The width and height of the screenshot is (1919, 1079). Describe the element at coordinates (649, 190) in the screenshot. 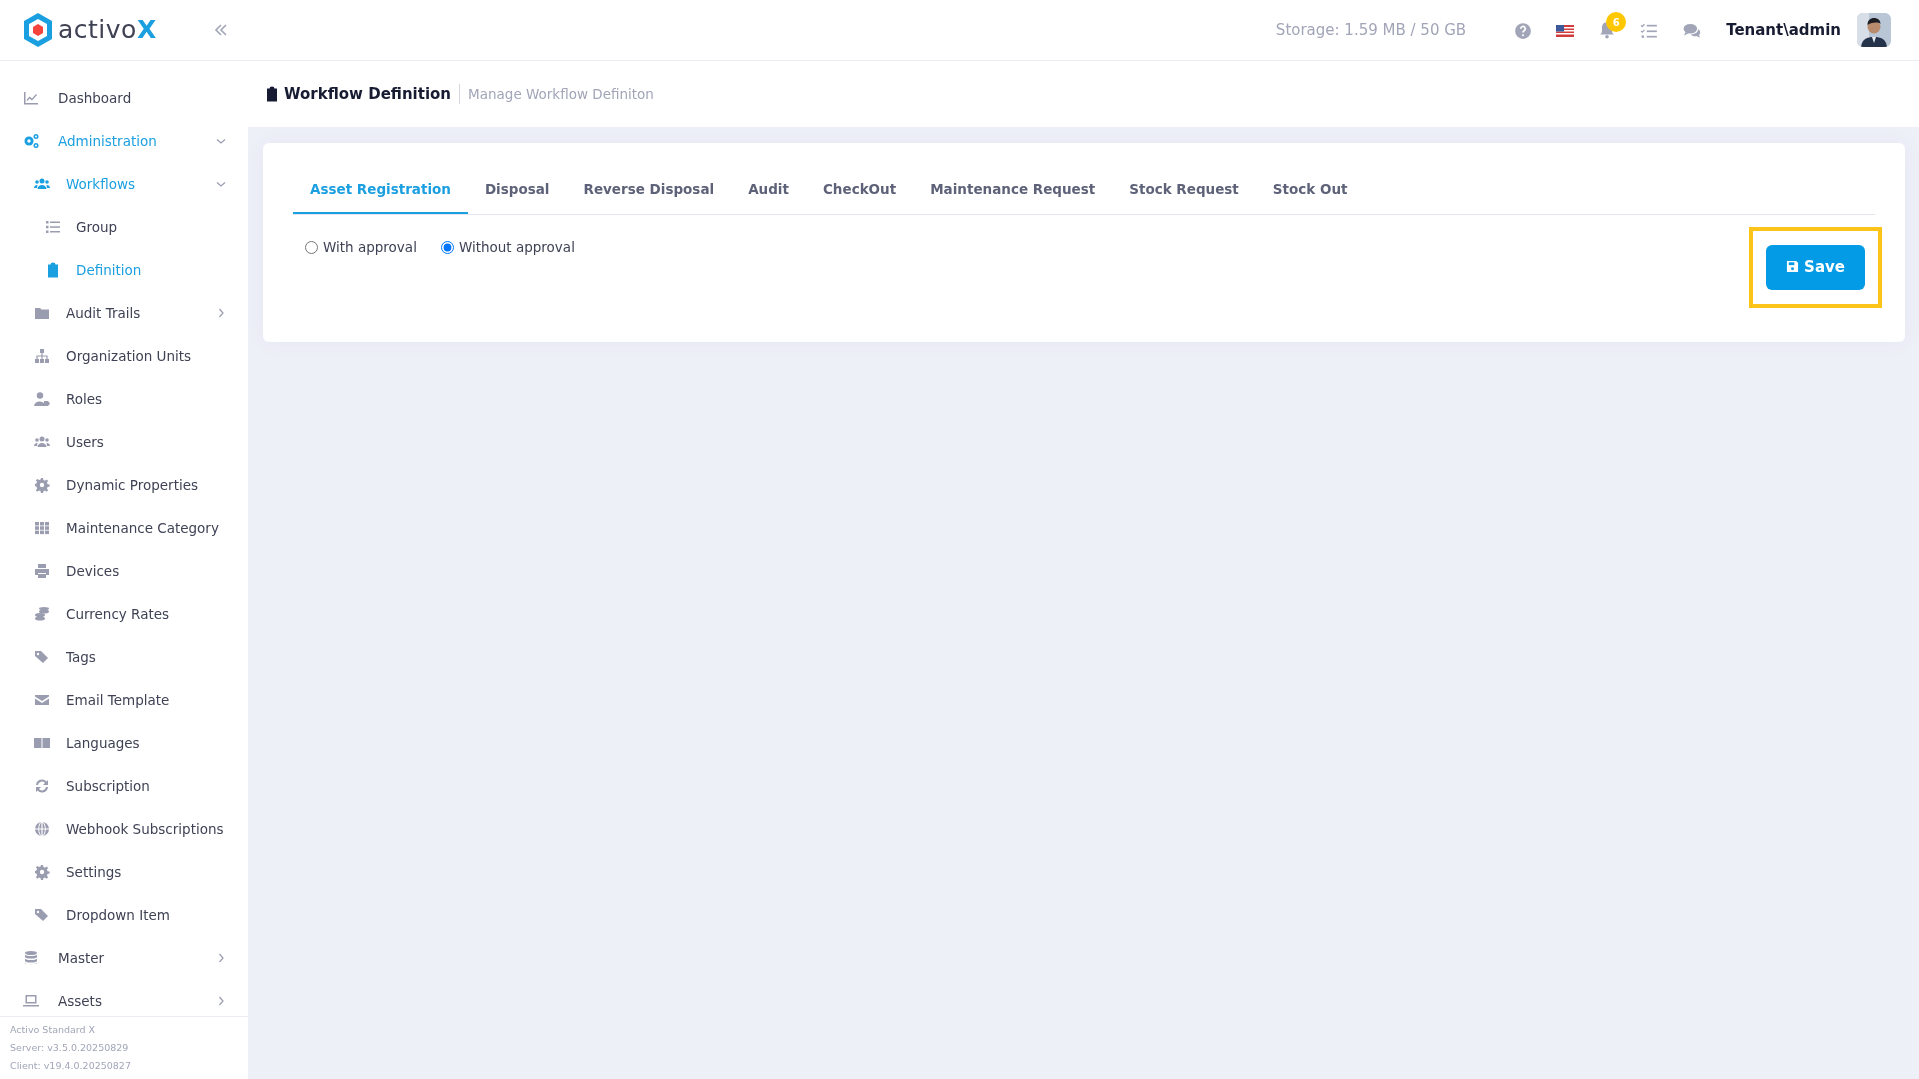

I see `tab: Reverse Disposal` at that location.